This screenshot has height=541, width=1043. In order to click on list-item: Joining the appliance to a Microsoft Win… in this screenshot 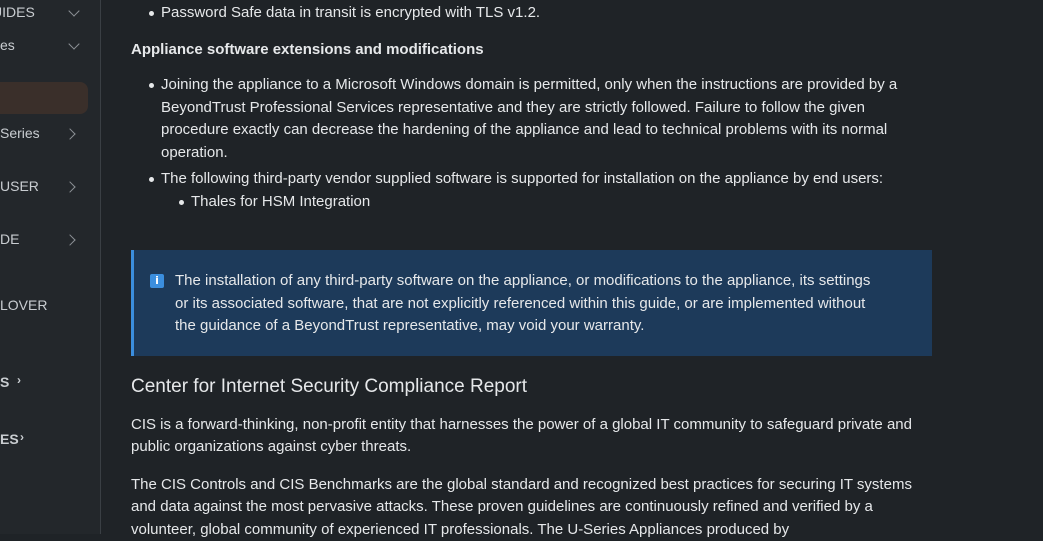, I will do `click(531, 119)`.